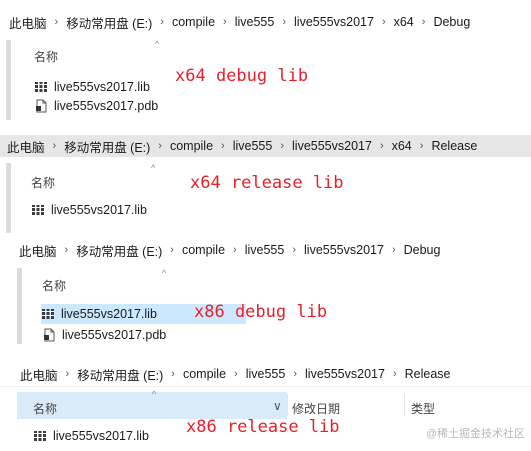 The width and height of the screenshot is (531, 451). I want to click on column-header-type: 类型, so click(423, 408).